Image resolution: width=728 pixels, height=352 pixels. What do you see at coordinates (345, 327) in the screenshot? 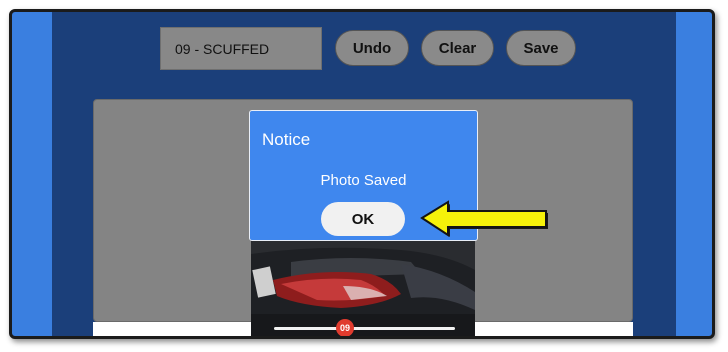
I see `damage-marker: 09` at bounding box center [345, 327].